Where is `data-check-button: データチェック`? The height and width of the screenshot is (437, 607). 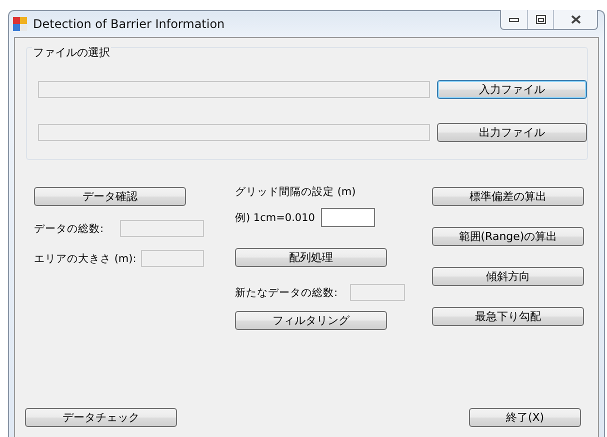
data-check-button: データチェック is located at coordinates (101, 417).